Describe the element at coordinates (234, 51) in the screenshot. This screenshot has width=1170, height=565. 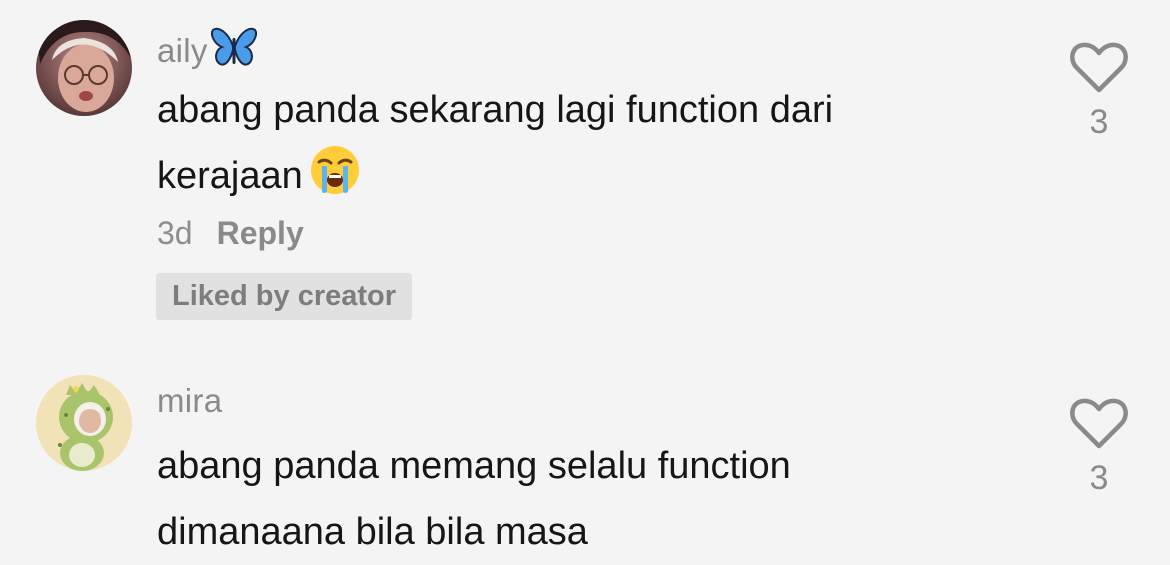
I see `butterfly-icon` at that location.